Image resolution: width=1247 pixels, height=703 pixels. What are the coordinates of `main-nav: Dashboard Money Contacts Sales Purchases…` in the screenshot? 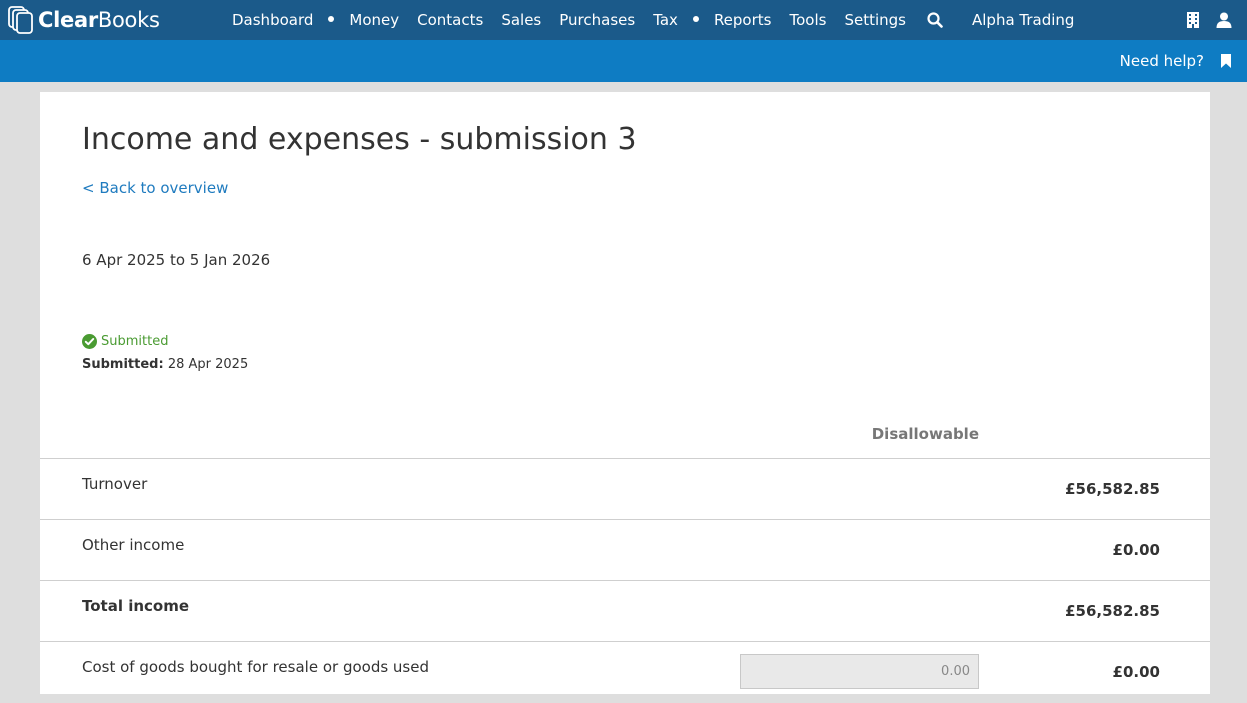 It's located at (569, 20).